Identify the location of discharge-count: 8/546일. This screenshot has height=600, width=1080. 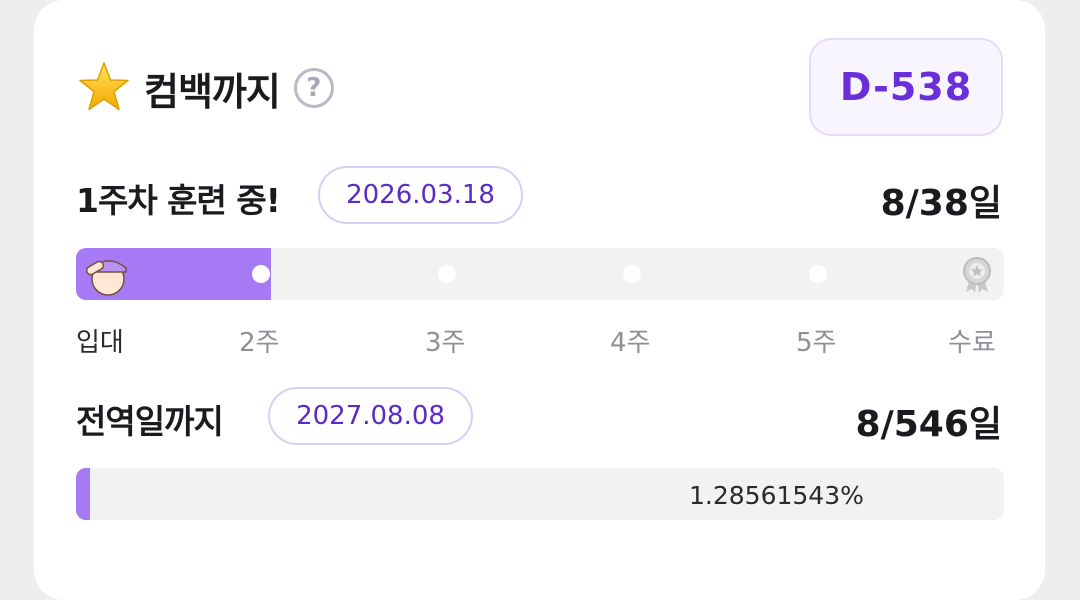
(928, 424).